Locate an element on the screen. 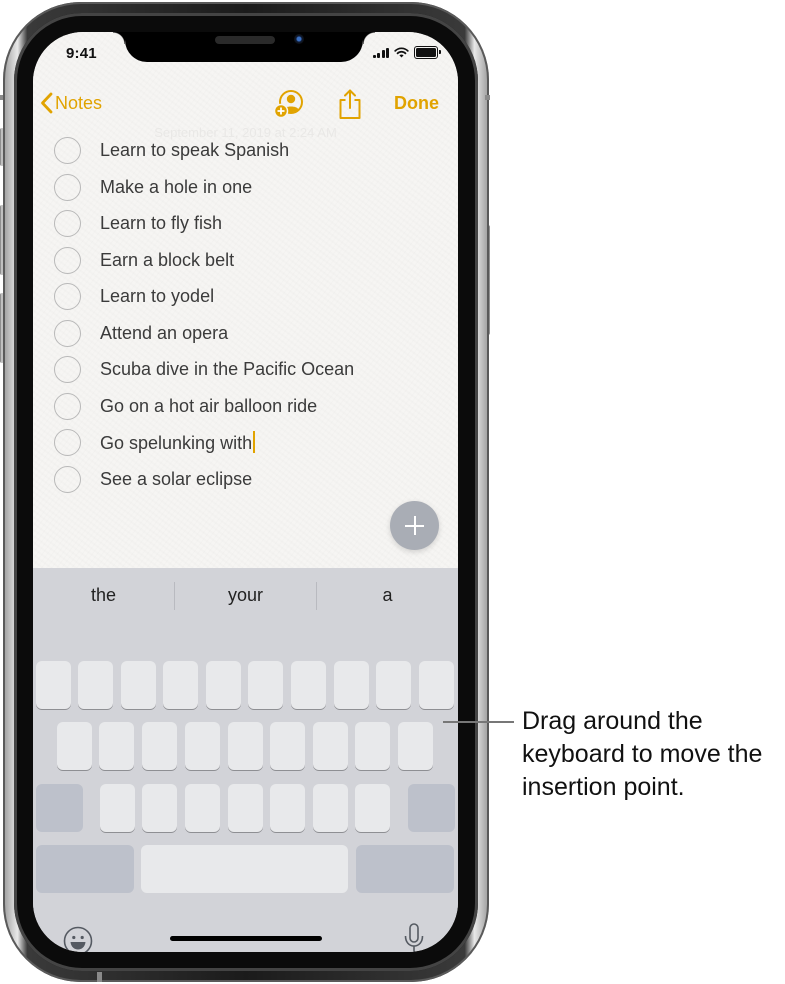  delete-key is located at coordinates (431, 808).